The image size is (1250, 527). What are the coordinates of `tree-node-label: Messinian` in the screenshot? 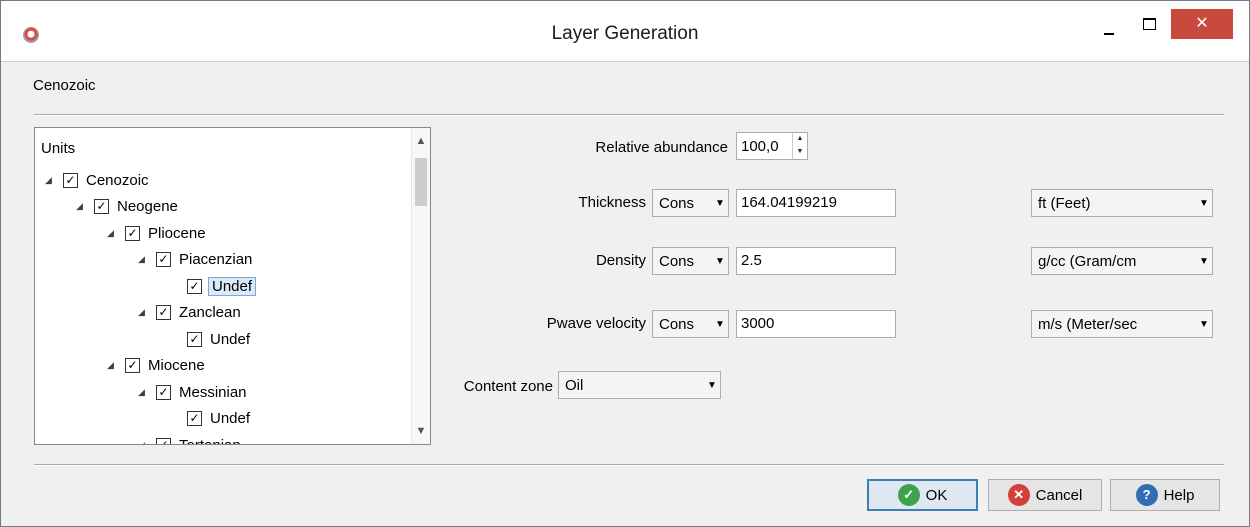 It's located at (213, 392).